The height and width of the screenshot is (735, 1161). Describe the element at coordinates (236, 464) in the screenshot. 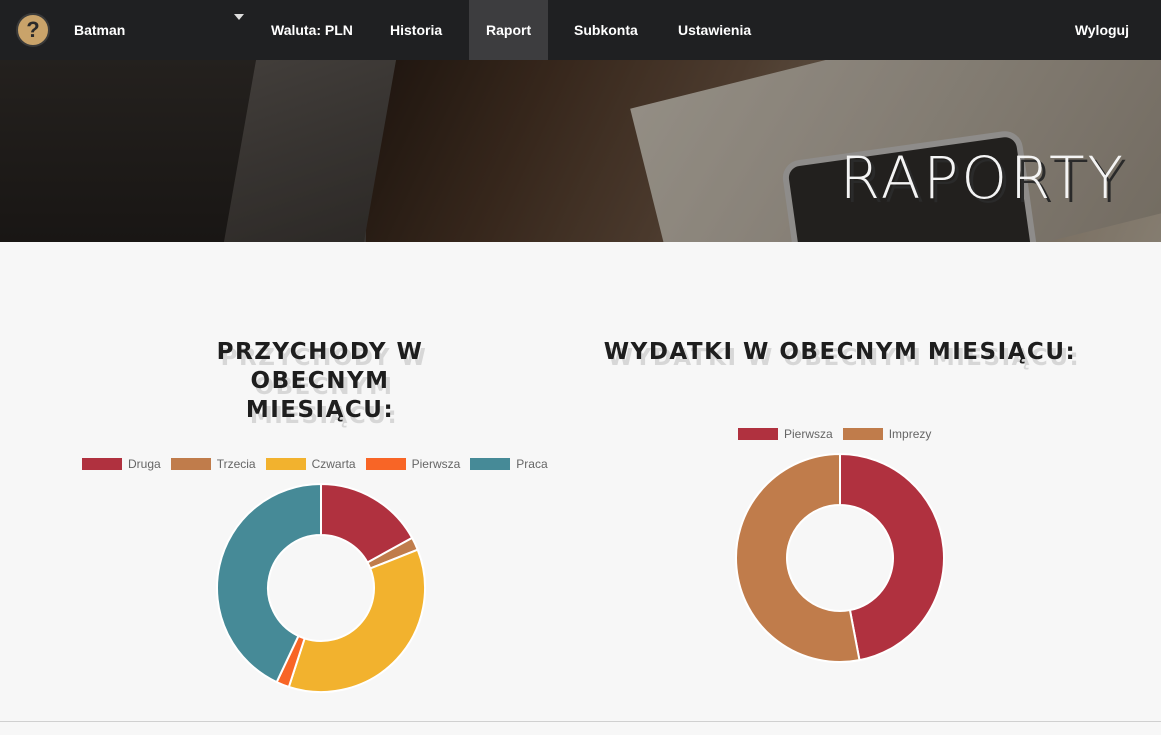

I see `legend-label: Trzecia` at that location.